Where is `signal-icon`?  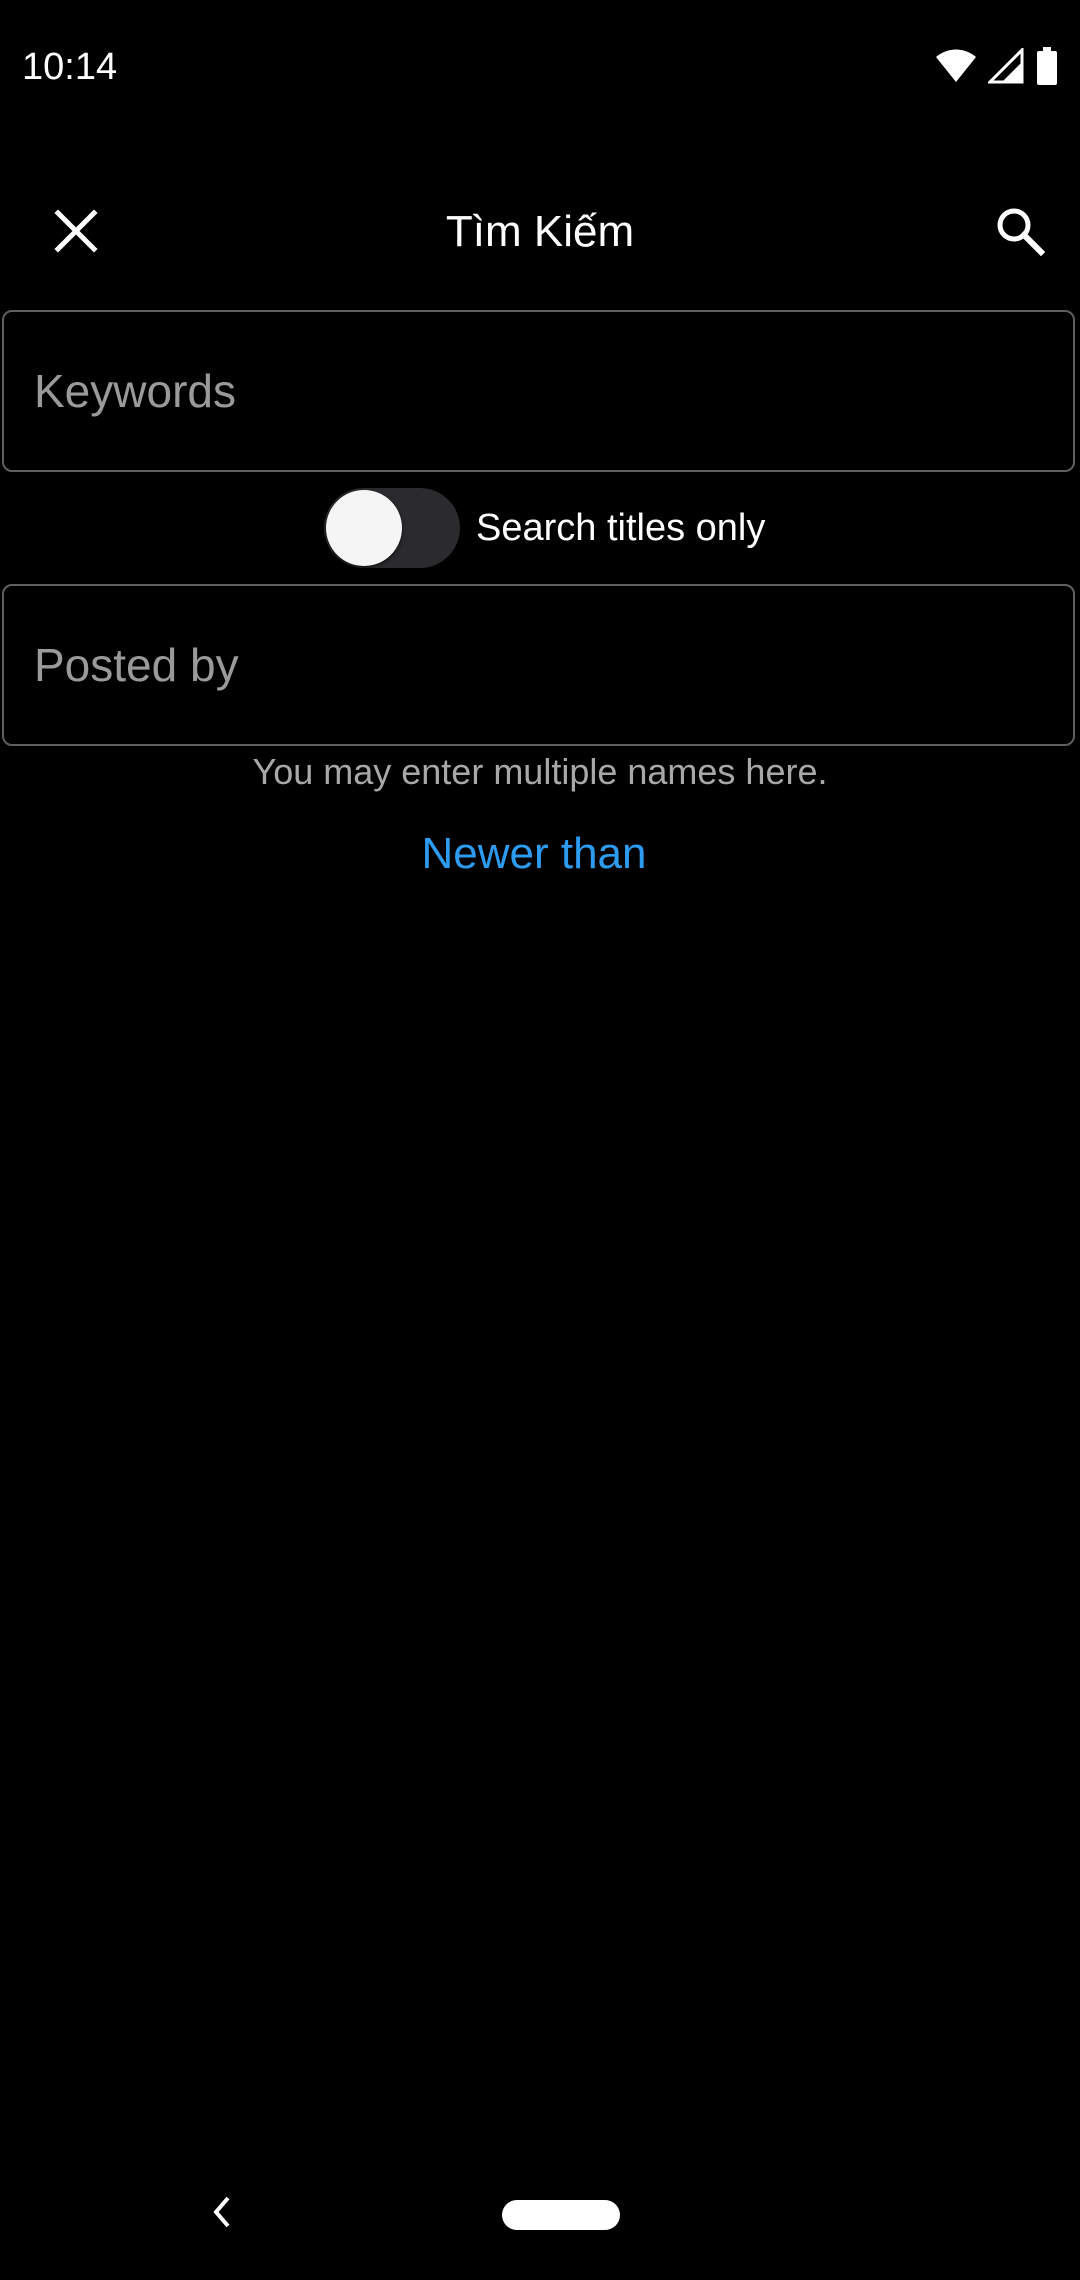
signal-icon is located at coordinates (1006, 66).